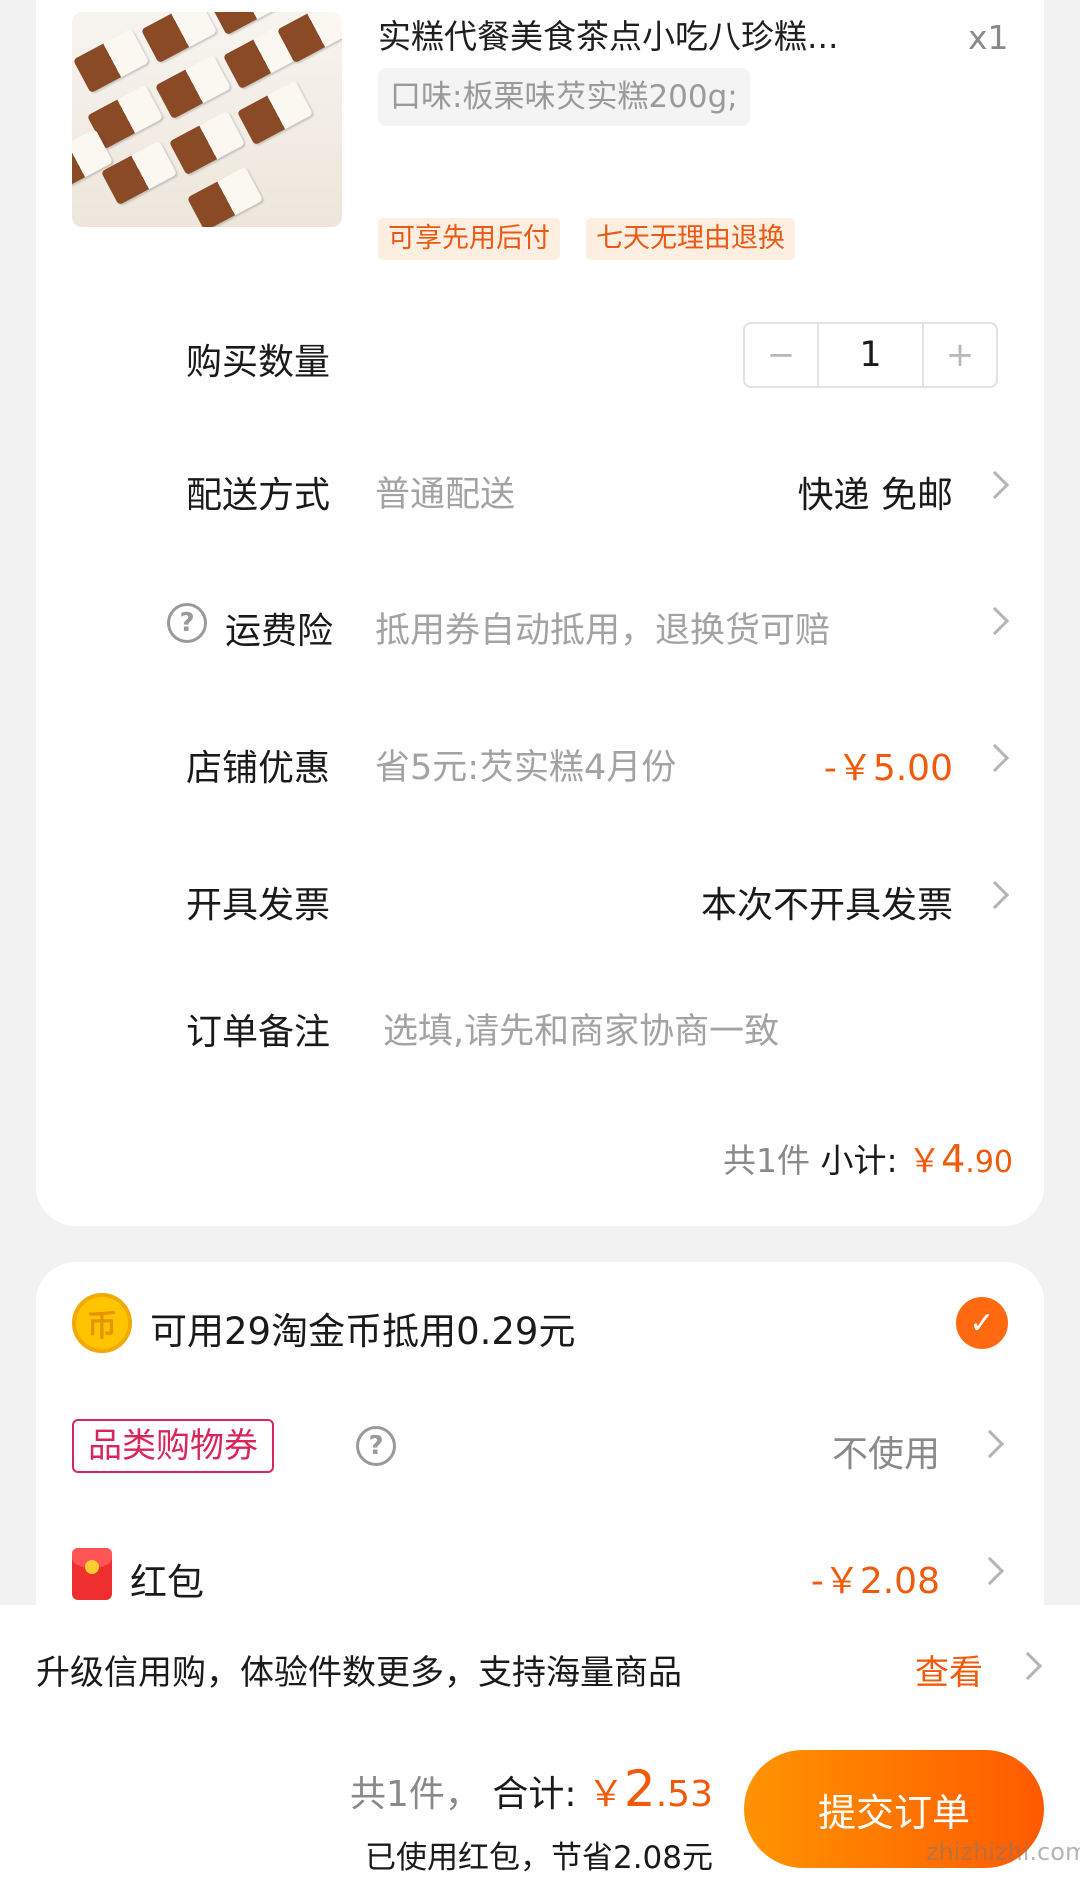  I want to click on red-packet-label: 红包, so click(167, 1582).